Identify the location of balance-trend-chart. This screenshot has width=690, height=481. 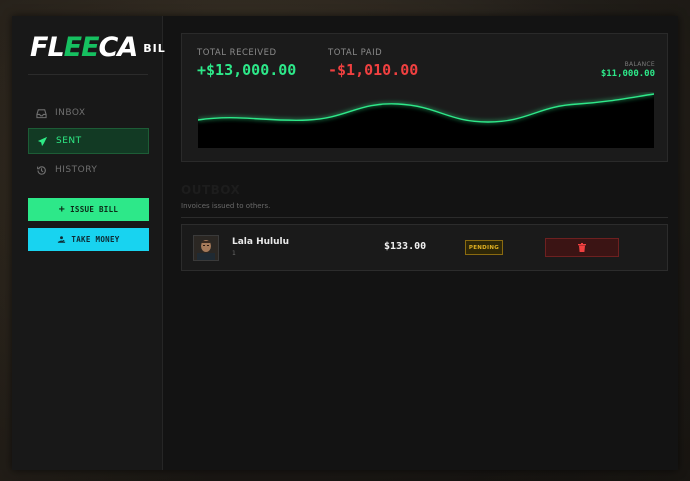
(426, 120).